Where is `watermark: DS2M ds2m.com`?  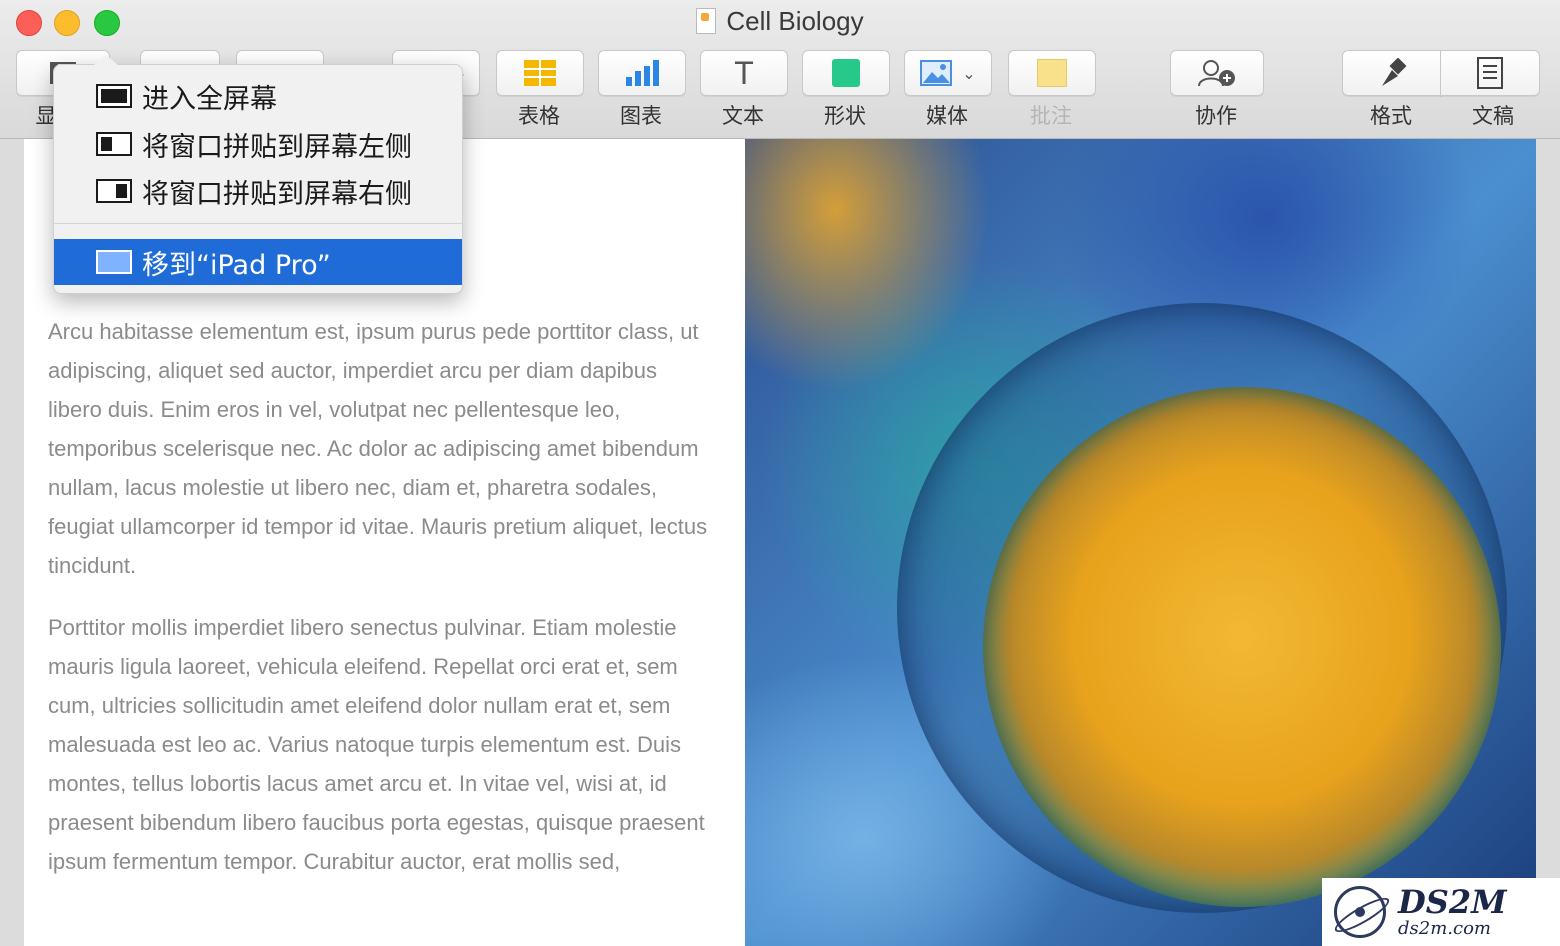 watermark: DS2M ds2m.com is located at coordinates (1441, 912).